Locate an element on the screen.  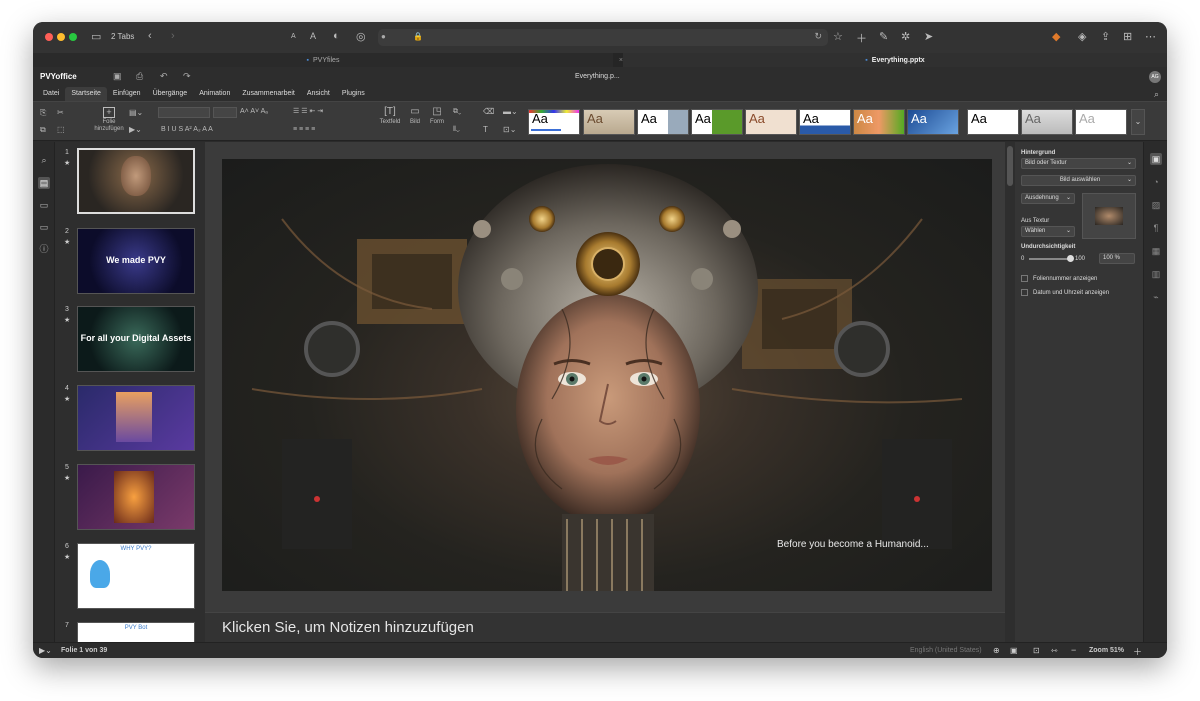
slide-thumb-3: For all your Digital Assets is located at coordinates (136, 339).